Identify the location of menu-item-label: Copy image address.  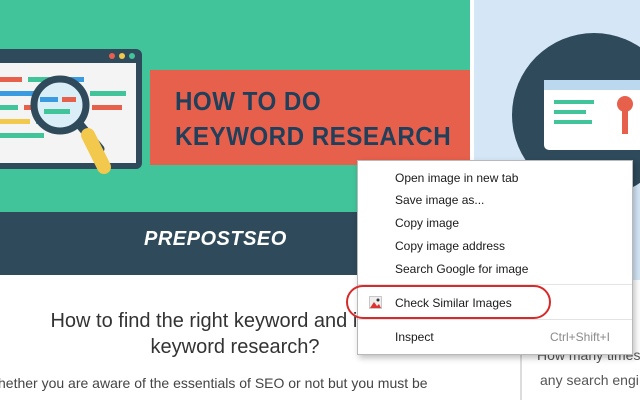
(450, 246).